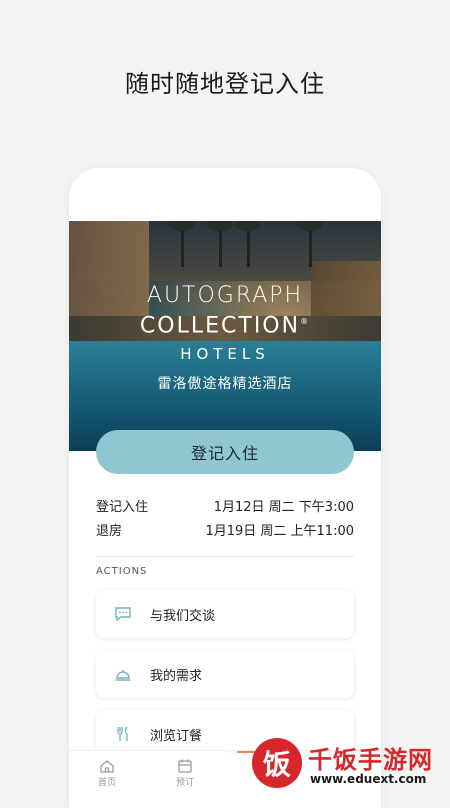 The height and width of the screenshot is (808, 450). I want to click on actions-header: ACTIONS, so click(122, 571).